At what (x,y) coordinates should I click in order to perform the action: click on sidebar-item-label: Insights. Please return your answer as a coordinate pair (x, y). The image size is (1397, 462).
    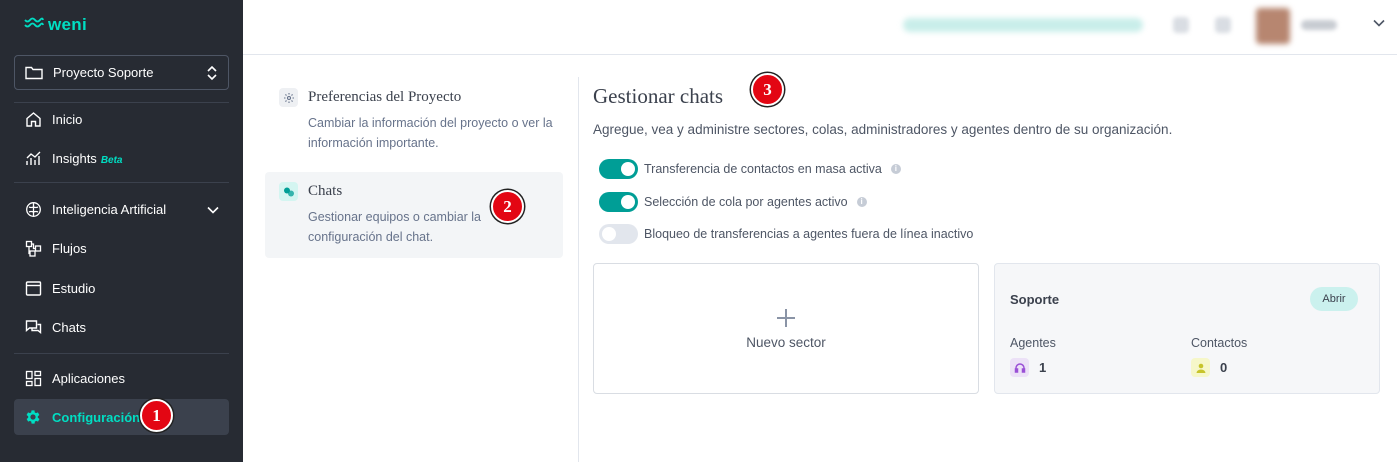
    Looking at the image, I should click on (74, 158).